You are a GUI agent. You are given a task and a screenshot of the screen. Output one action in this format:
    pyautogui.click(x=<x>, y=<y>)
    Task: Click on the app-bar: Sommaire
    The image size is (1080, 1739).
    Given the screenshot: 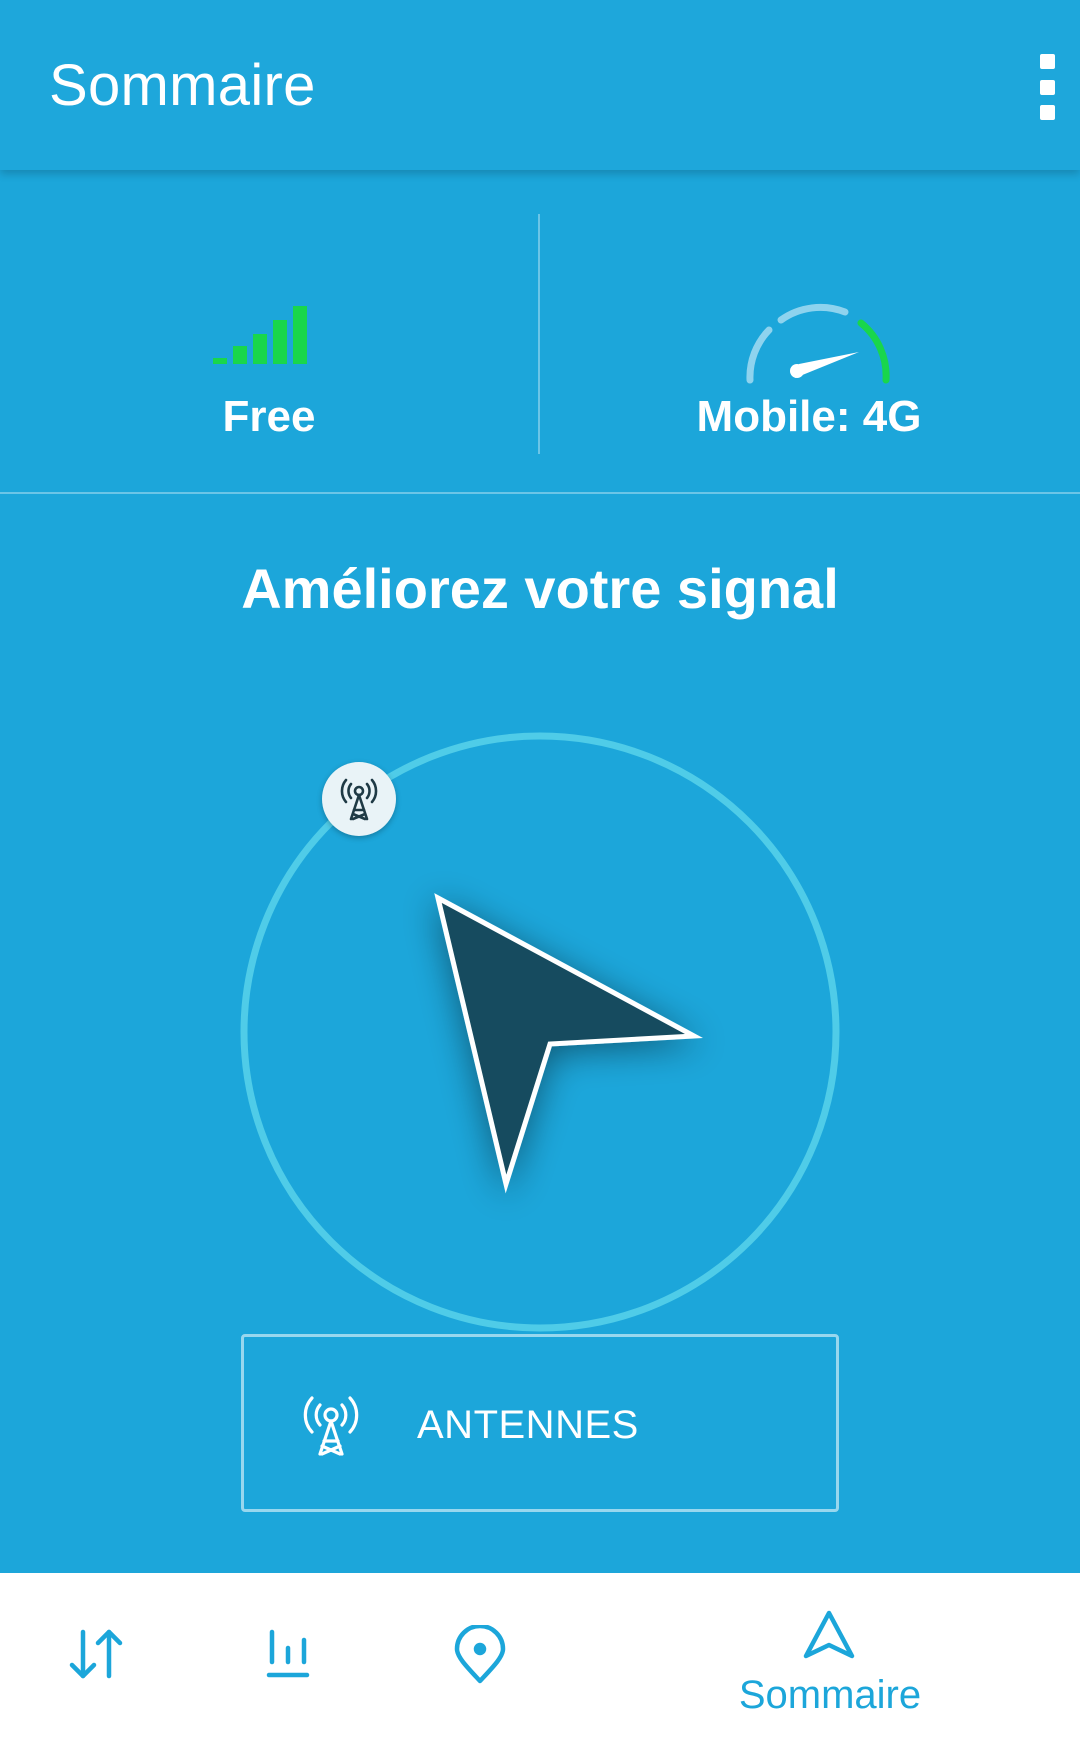 What is the action you would take?
    pyautogui.click(x=540, y=85)
    